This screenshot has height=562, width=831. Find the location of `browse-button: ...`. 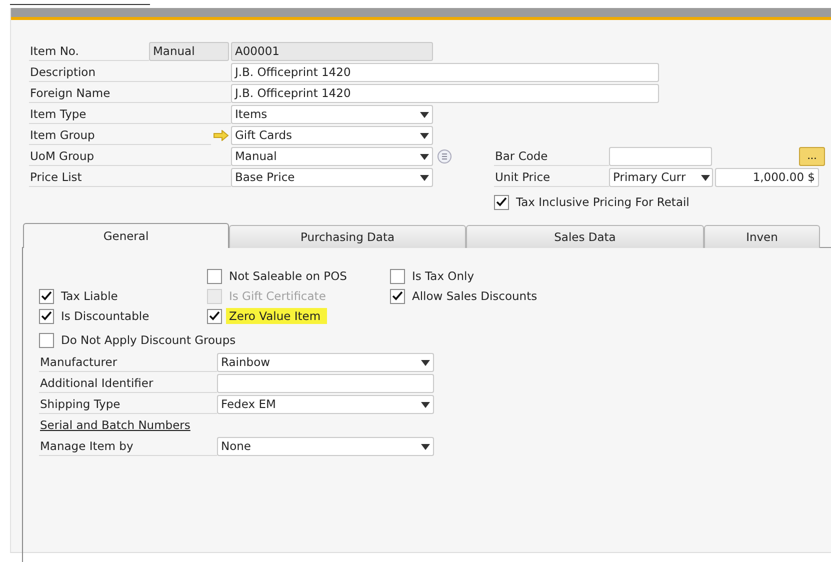

browse-button: ... is located at coordinates (812, 156).